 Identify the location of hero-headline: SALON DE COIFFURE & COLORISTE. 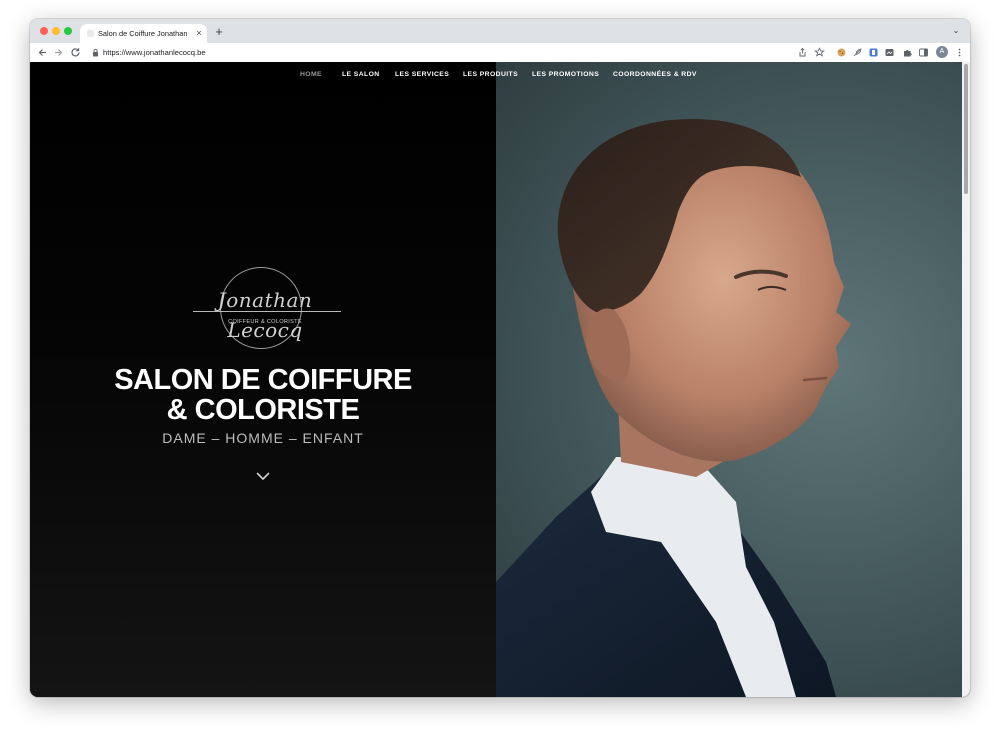
(263, 395).